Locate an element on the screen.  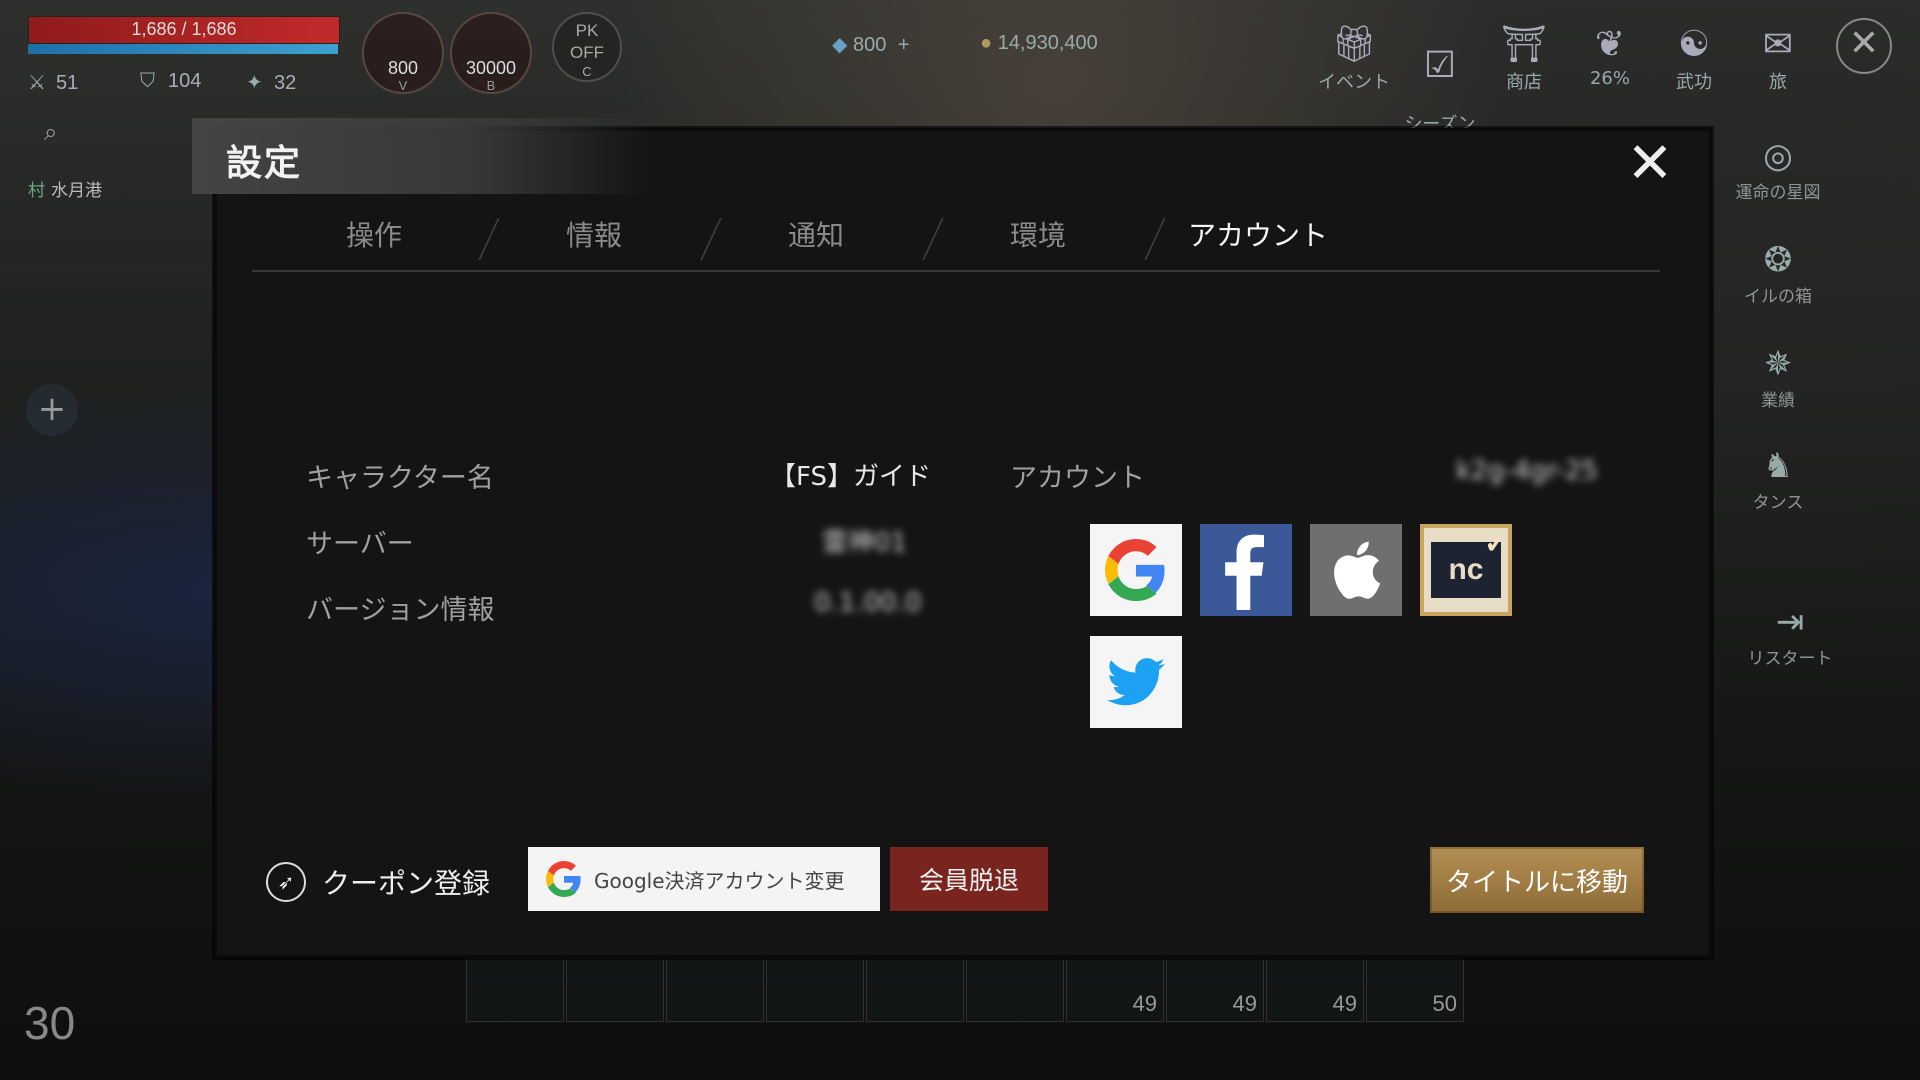
location: 村水月港 is located at coordinates (65, 188).